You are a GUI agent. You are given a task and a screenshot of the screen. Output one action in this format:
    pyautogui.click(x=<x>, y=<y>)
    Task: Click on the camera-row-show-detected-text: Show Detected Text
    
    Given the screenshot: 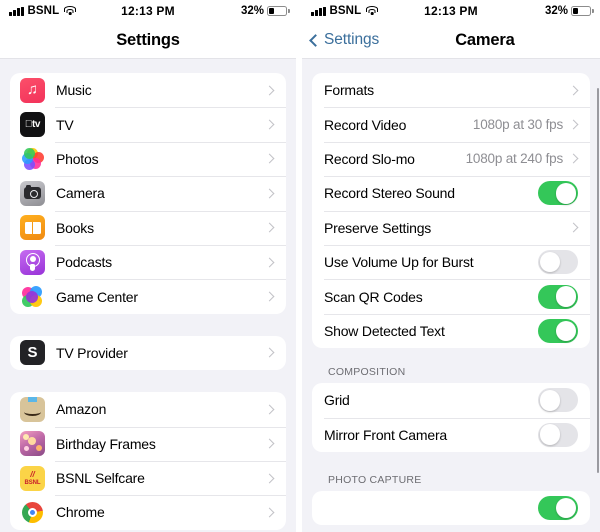 What is the action you would take?
    pyautogui.click(x=451, y=330)
    